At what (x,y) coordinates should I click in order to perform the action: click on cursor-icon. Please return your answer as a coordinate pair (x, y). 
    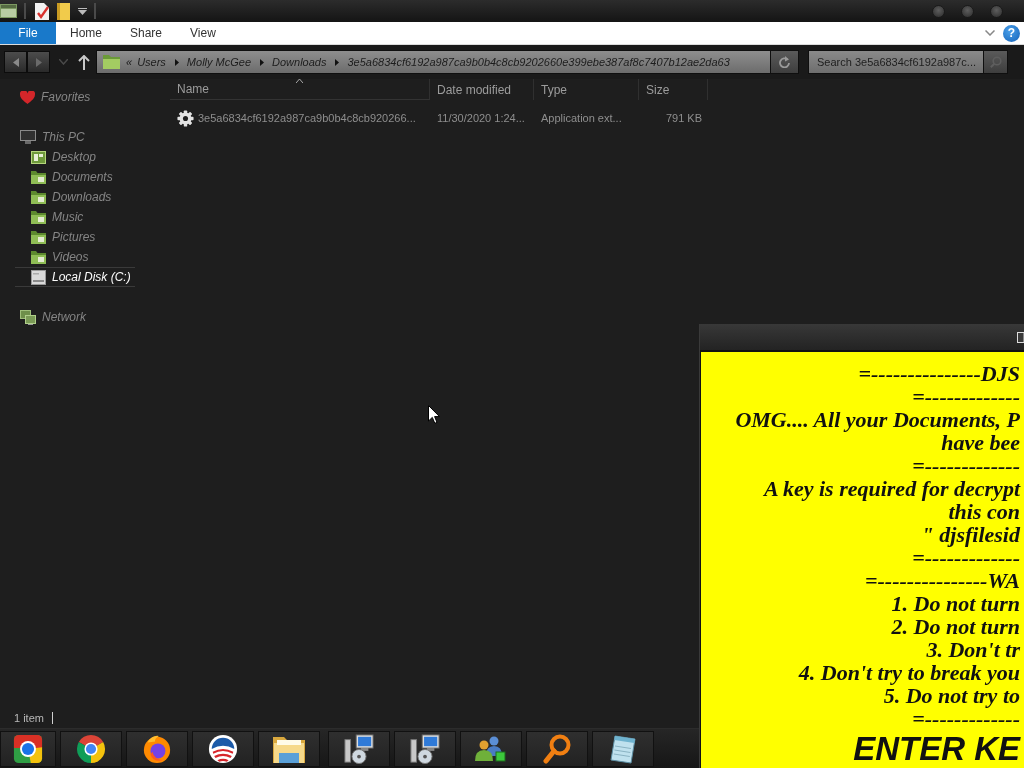
    Looking at the image, I should click on (434, 414).